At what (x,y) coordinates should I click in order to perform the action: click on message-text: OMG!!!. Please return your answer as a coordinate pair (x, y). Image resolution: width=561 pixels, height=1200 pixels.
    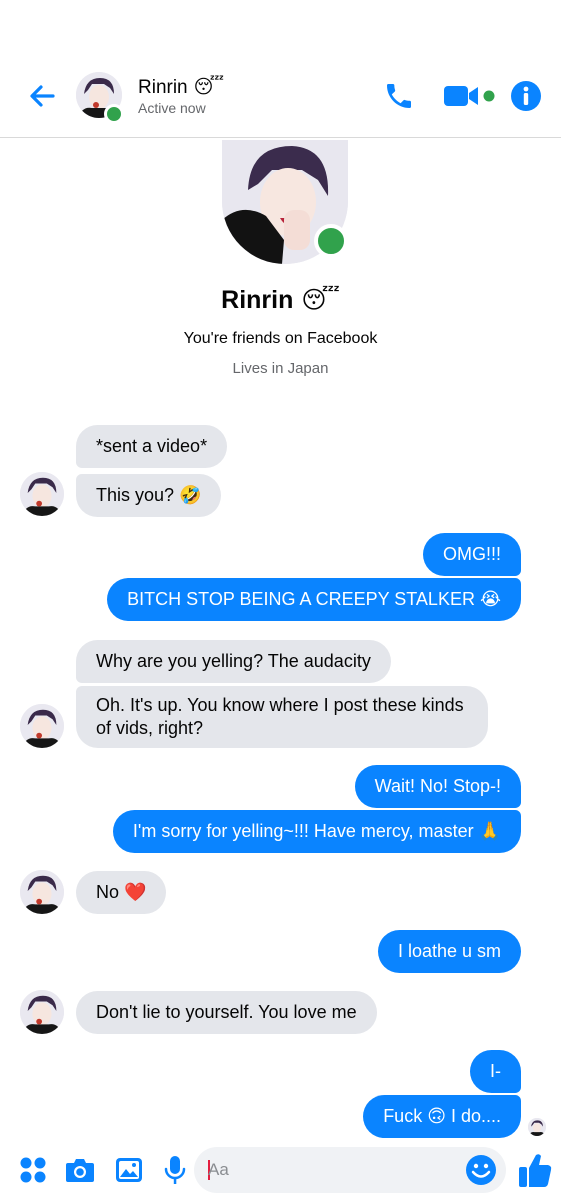
    Looking at the image, I should click on (472, 554).